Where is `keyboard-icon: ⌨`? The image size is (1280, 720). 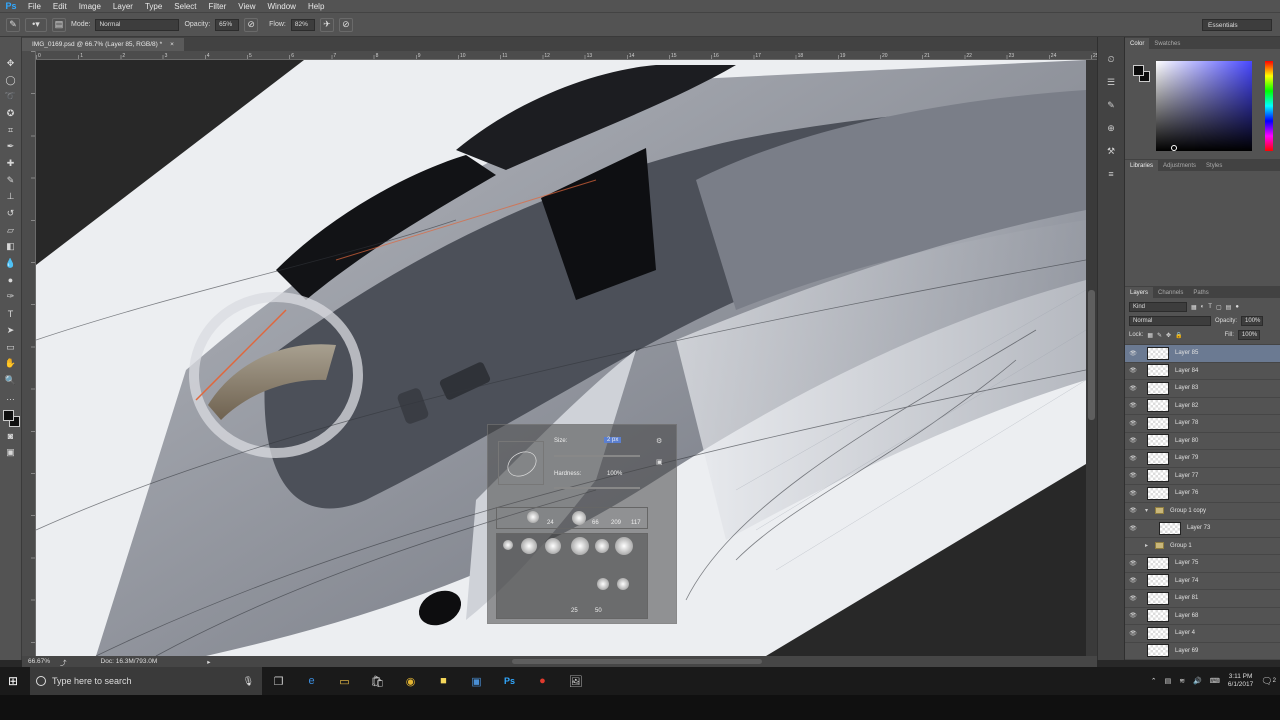 keyboard-icon: ⌨ is located at coordinates (1215, 681).